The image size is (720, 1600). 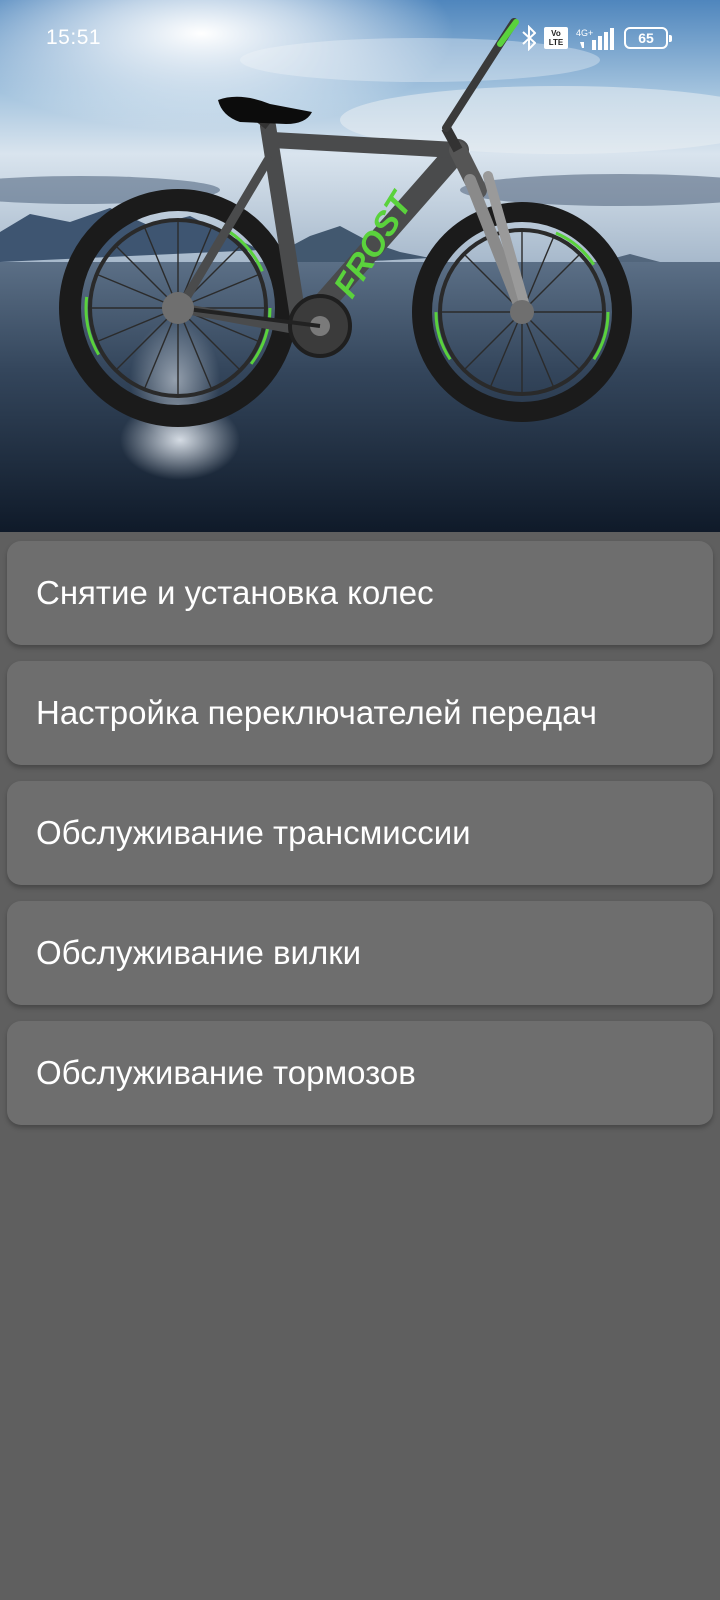 I want to click on volte-icon: Vo LTE, so click(x=556, y=38).